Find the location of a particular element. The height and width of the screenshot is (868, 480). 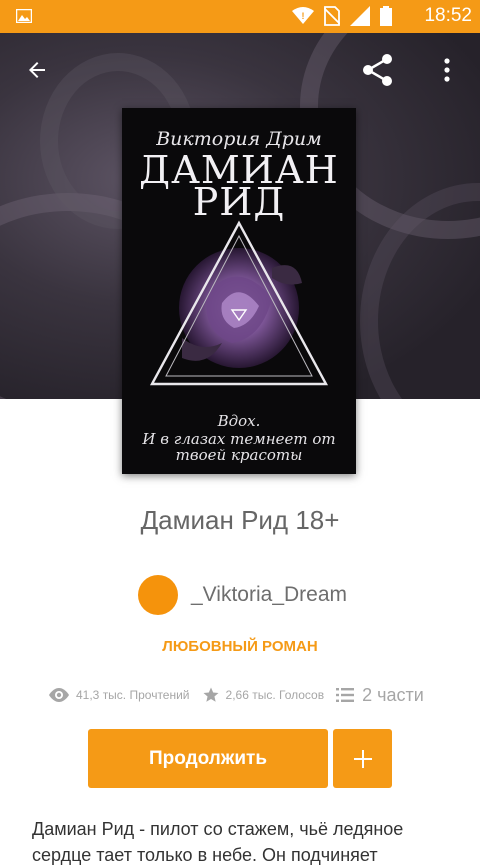

genre-link: ЛЮБОВНЫЙ РОМАН is located at coordinates (240, 646).